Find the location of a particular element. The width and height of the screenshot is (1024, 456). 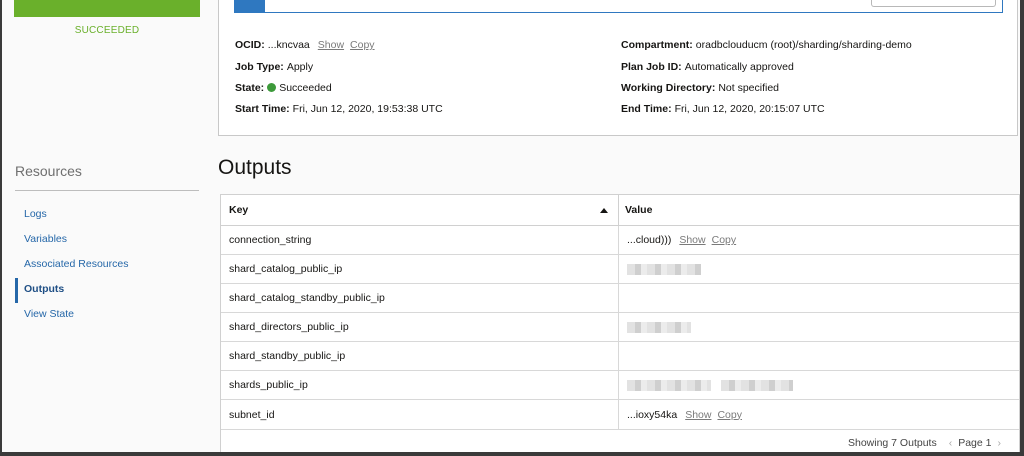

output-key: connection_string is located at coordinates (420, 240).